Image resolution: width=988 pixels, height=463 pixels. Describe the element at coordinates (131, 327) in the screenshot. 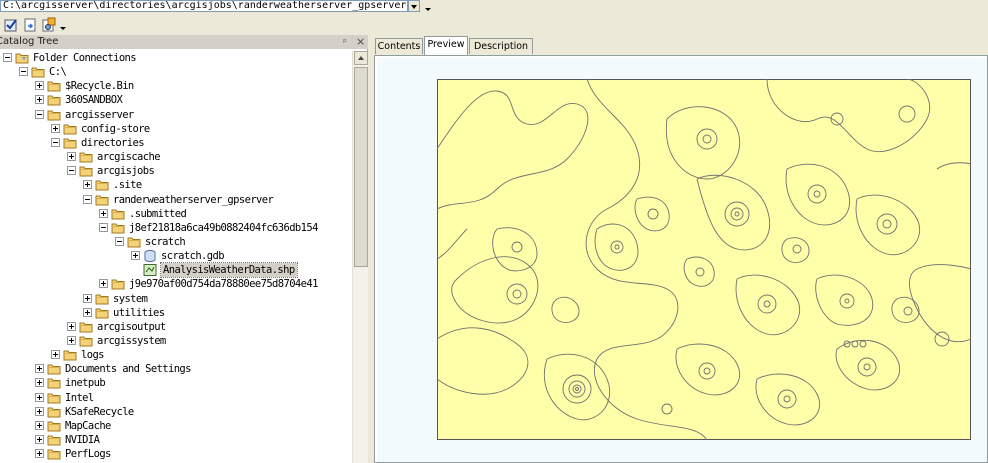

I see `tree-item-label: arcgisoutput` at that location.